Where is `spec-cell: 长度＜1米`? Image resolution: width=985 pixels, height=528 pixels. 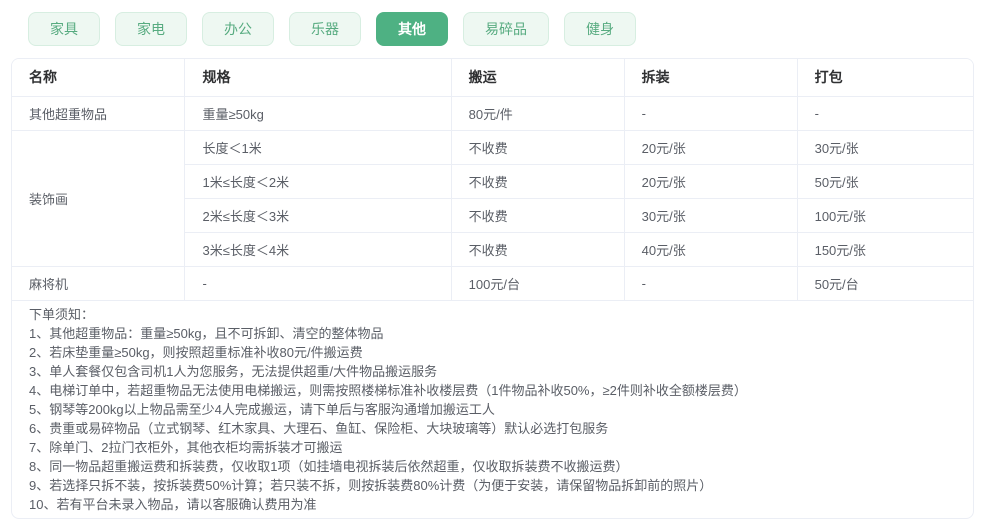 spec-cell: 长度＜1米 is located at coordinates (318, 147).